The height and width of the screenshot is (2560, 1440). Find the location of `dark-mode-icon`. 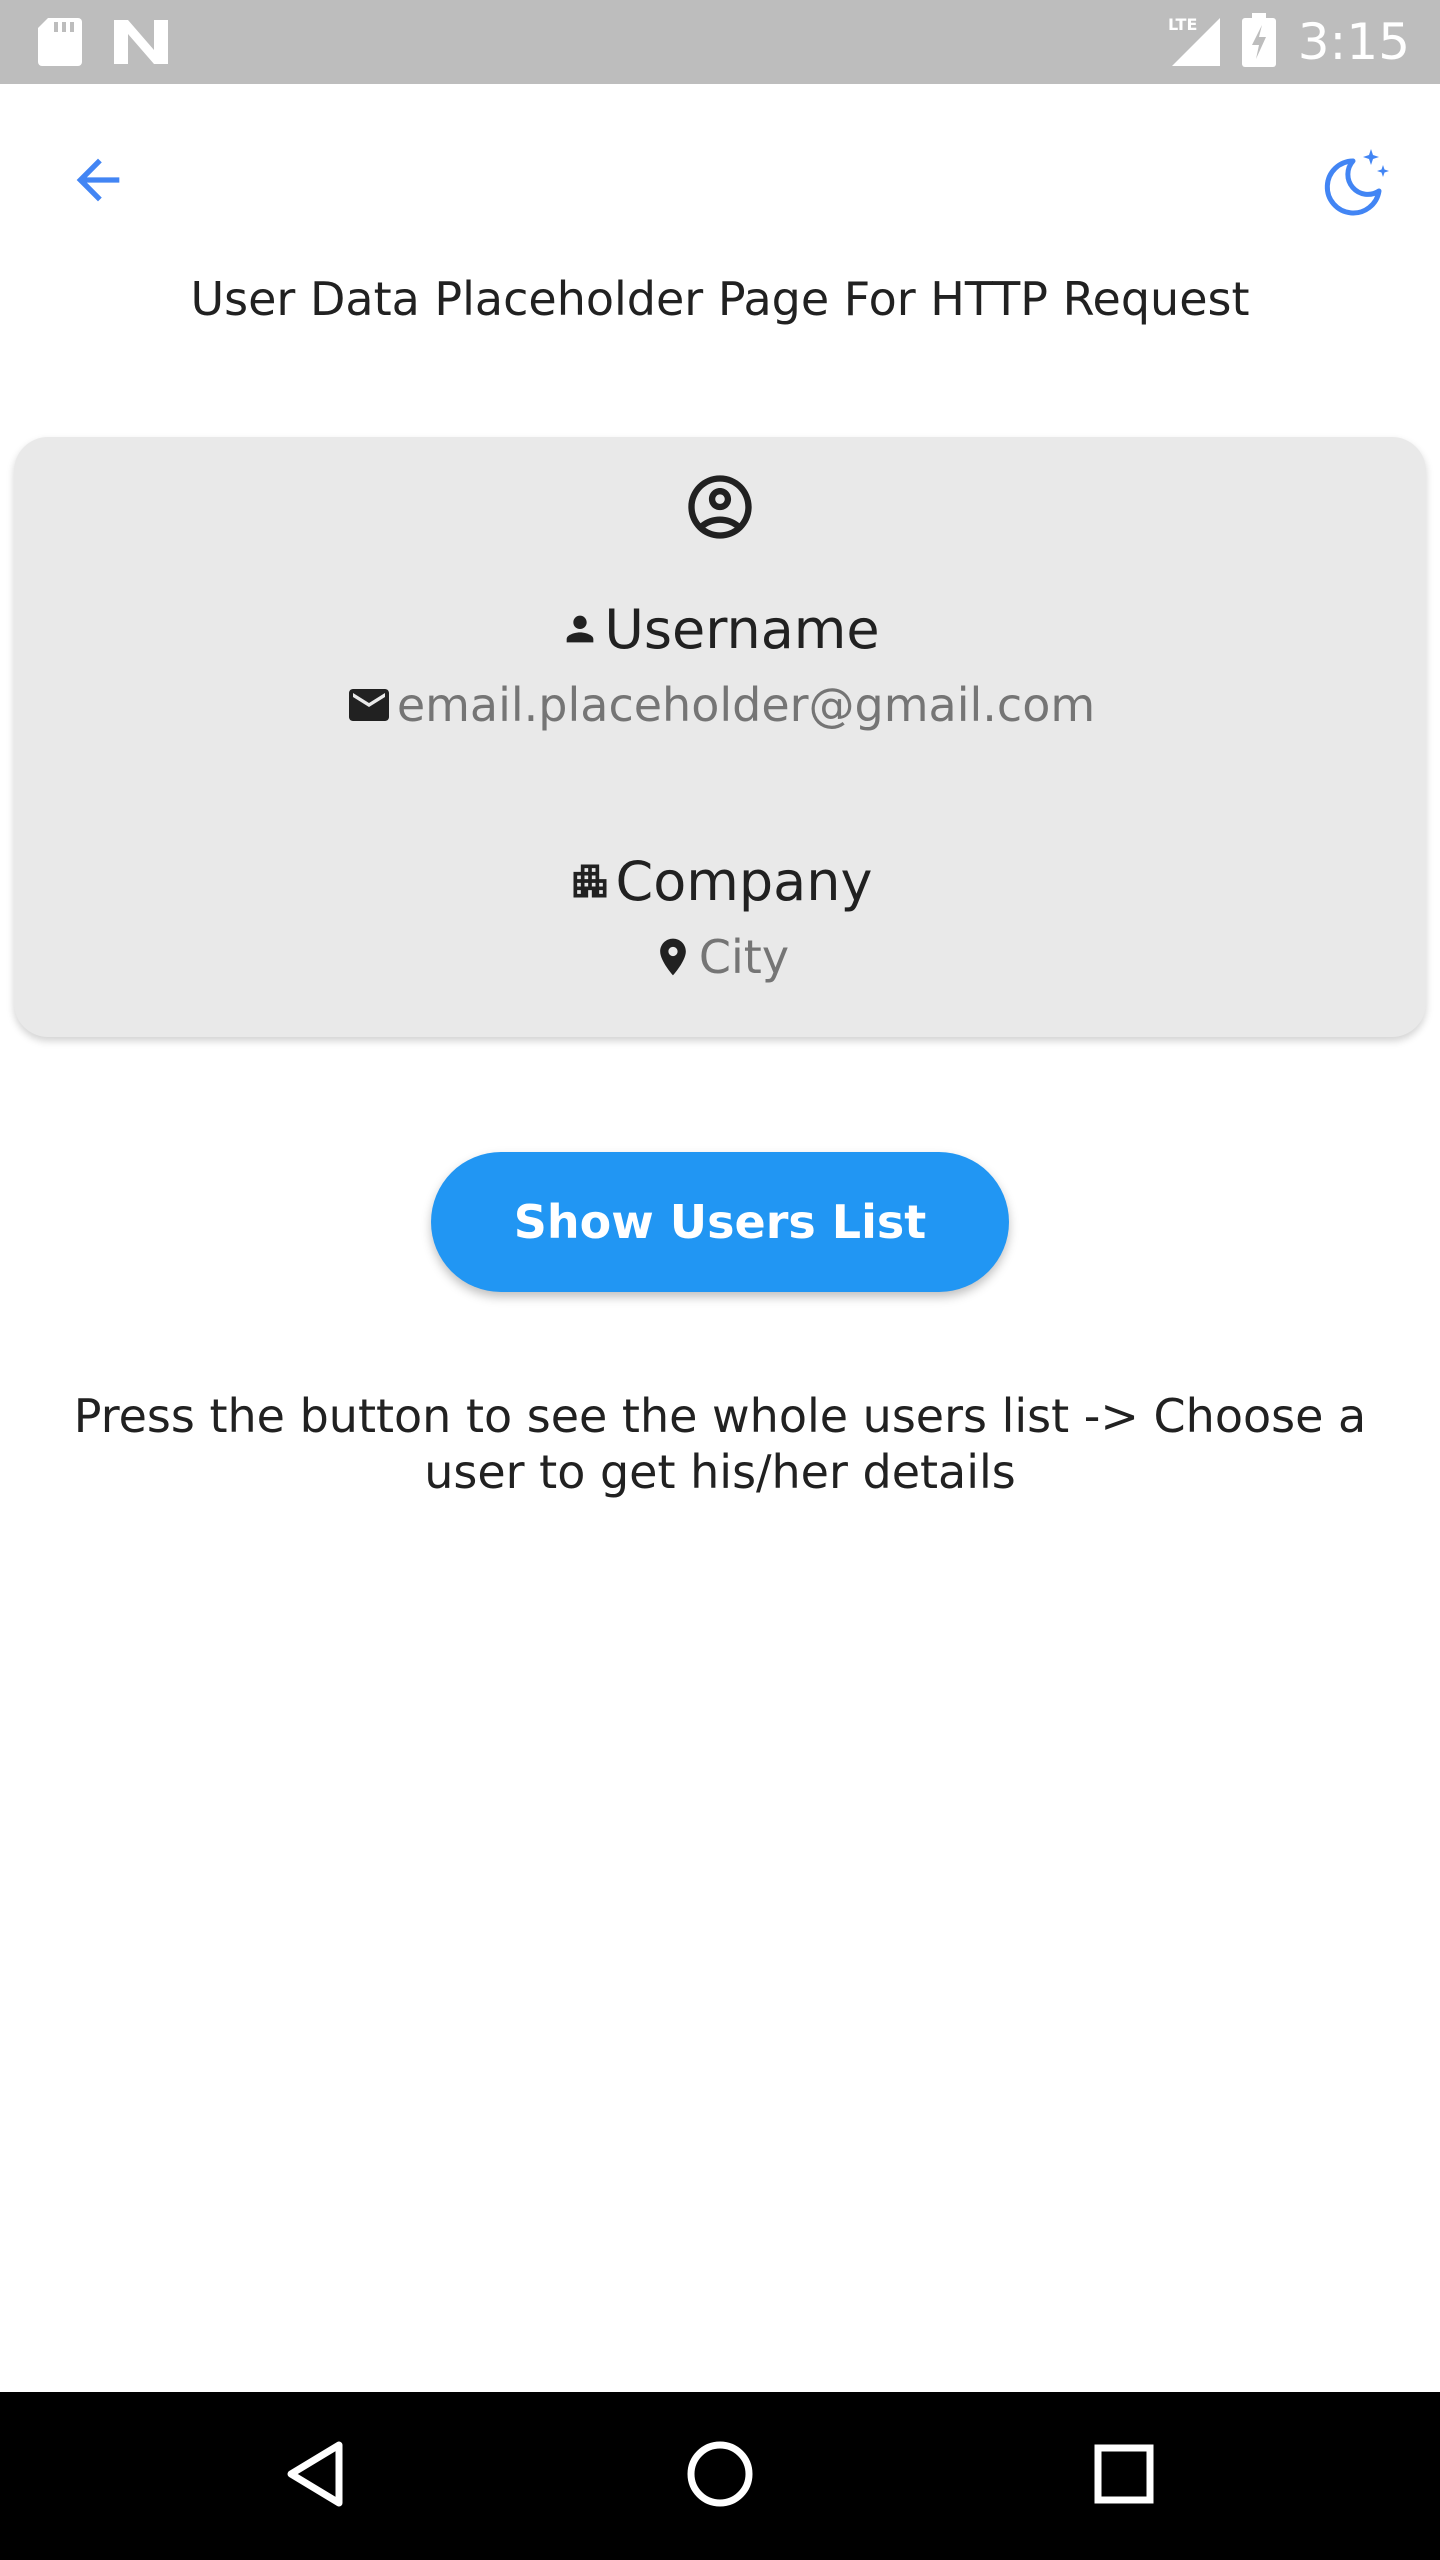

dark-mode-icon is located at coordinates (1353, 185).